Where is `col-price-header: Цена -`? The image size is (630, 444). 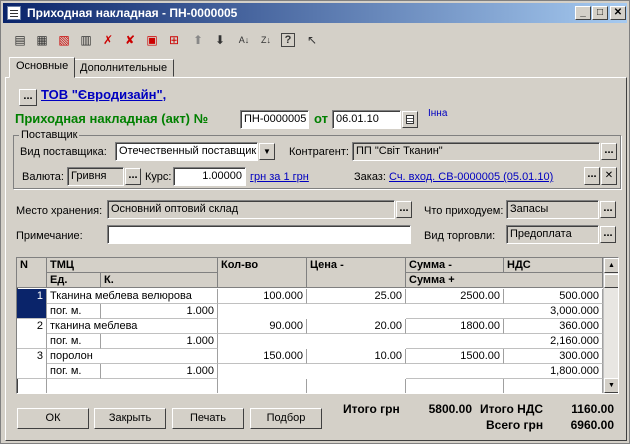
col-price-header: Цена - is located at coordinates (356, 273).